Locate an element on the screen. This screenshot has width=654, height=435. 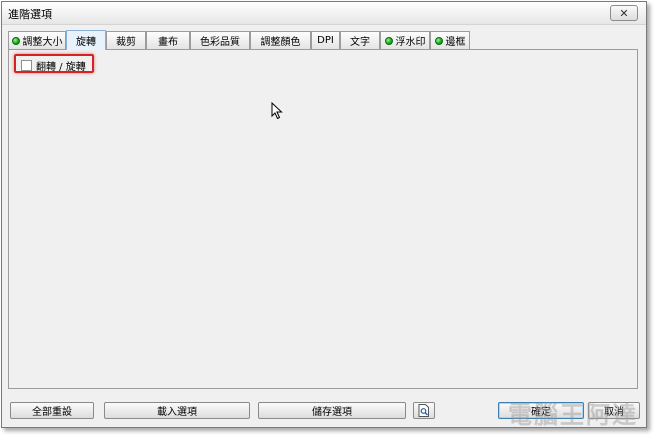
save-options-button: 儲存選項 is located at coordinates (332, 410).